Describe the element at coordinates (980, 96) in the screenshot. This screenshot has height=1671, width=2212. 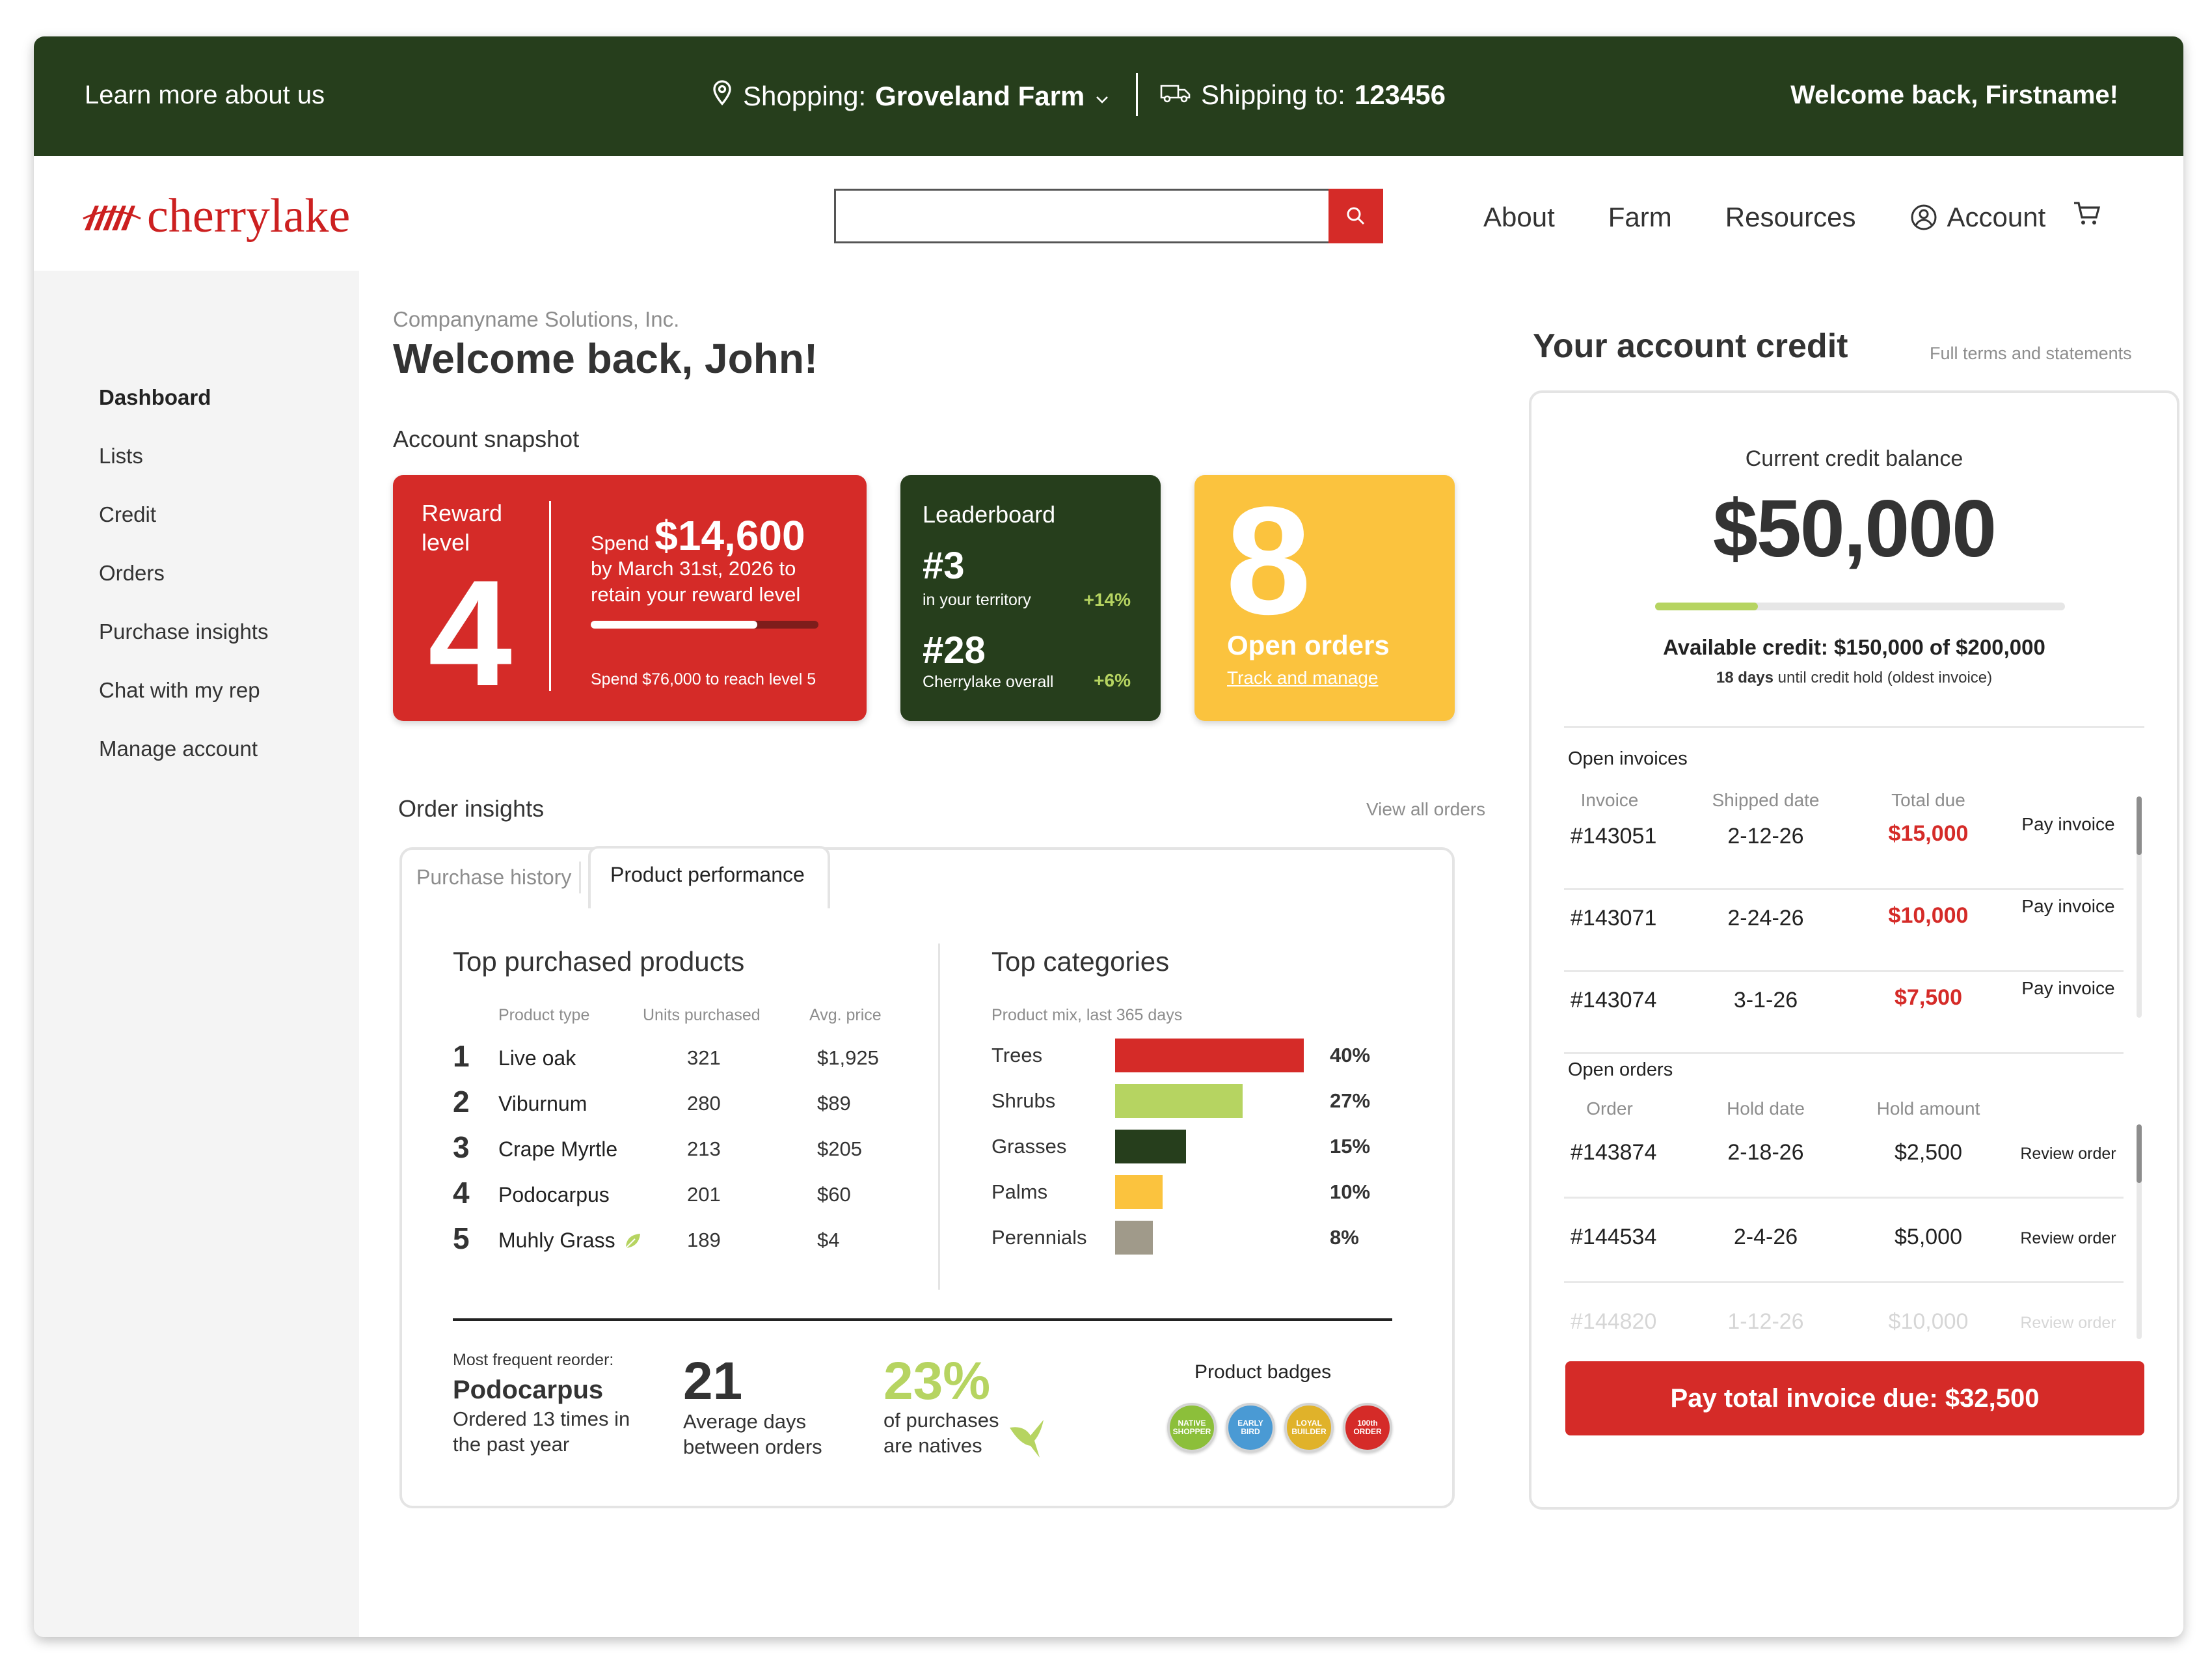
I see `shopping-farm: Groveland Farm` at that location.